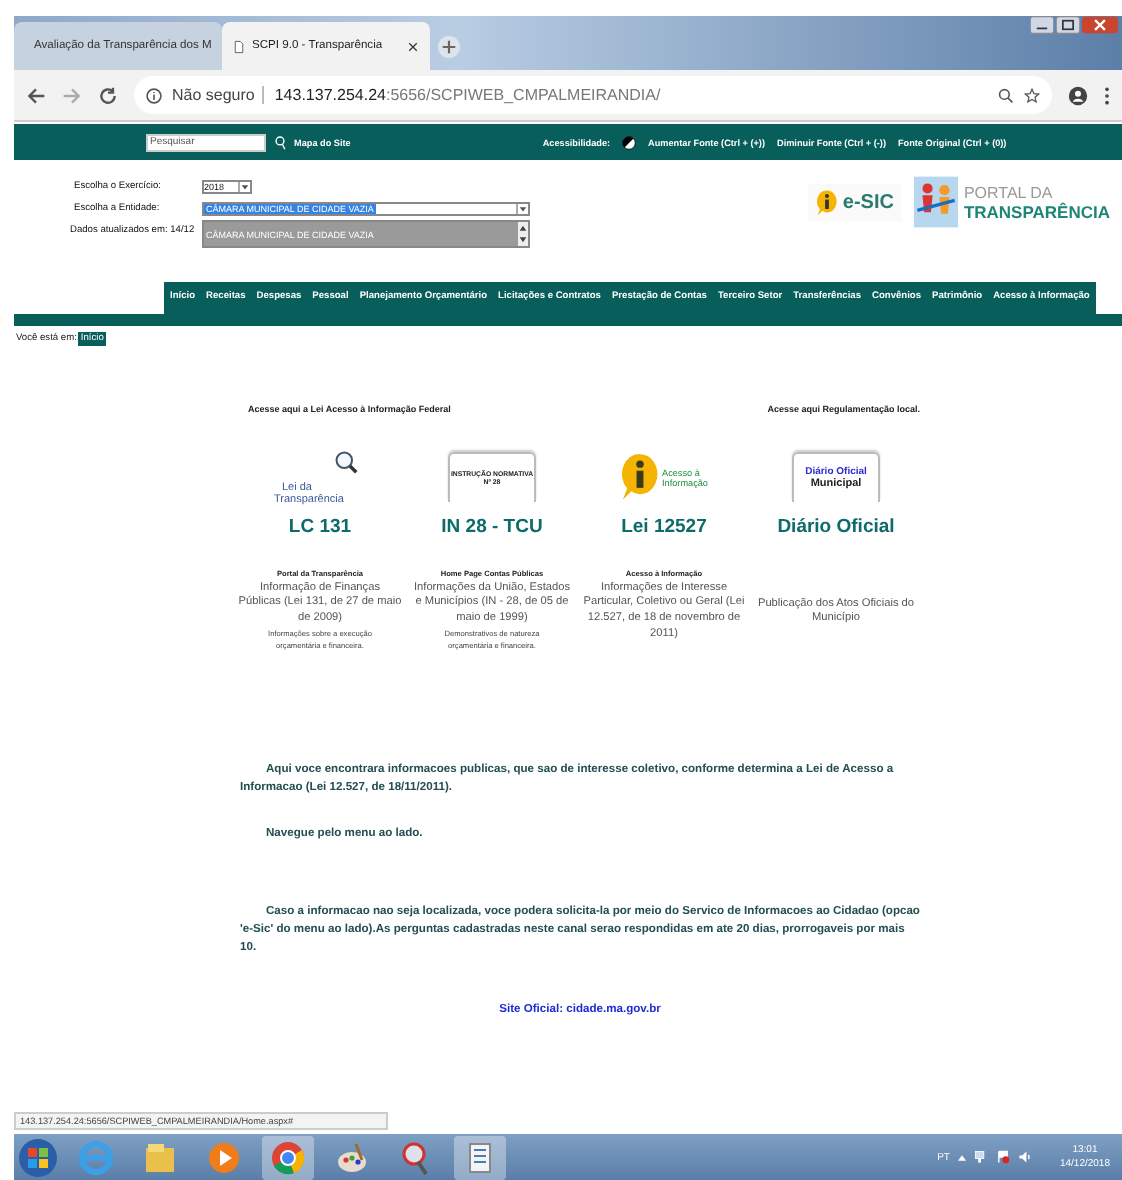 The image size is (1122, 1180). I want to click on portal-logo: PORTAL DA TRANSPARÊNCIA, so click(1011, 202).